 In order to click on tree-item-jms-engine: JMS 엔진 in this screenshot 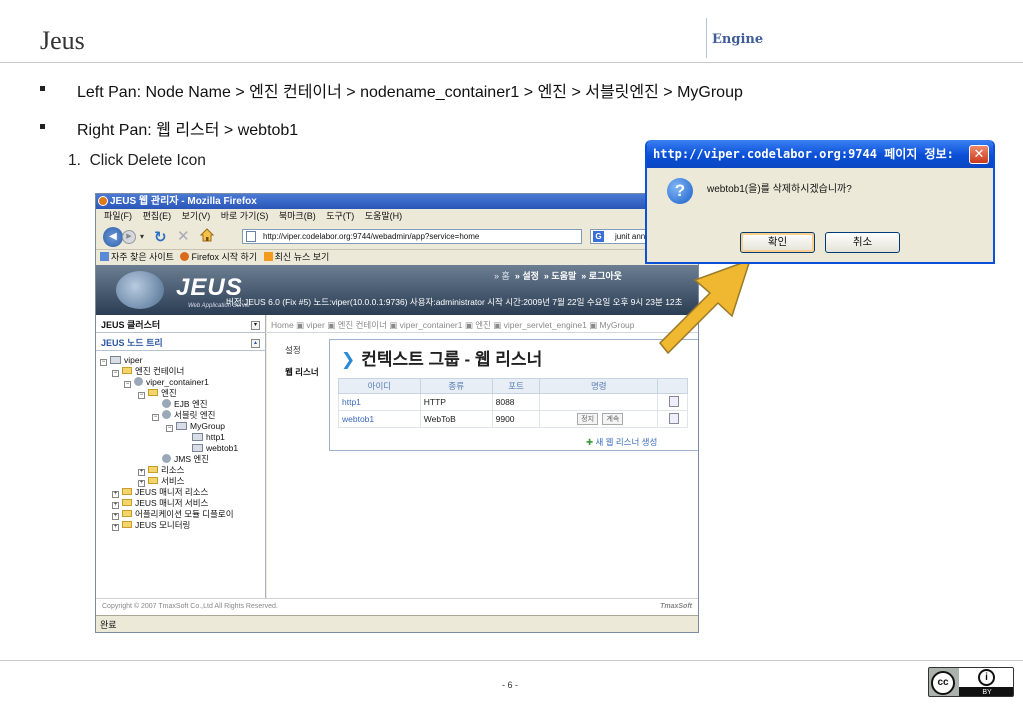, I will do `click(185, 459)`.